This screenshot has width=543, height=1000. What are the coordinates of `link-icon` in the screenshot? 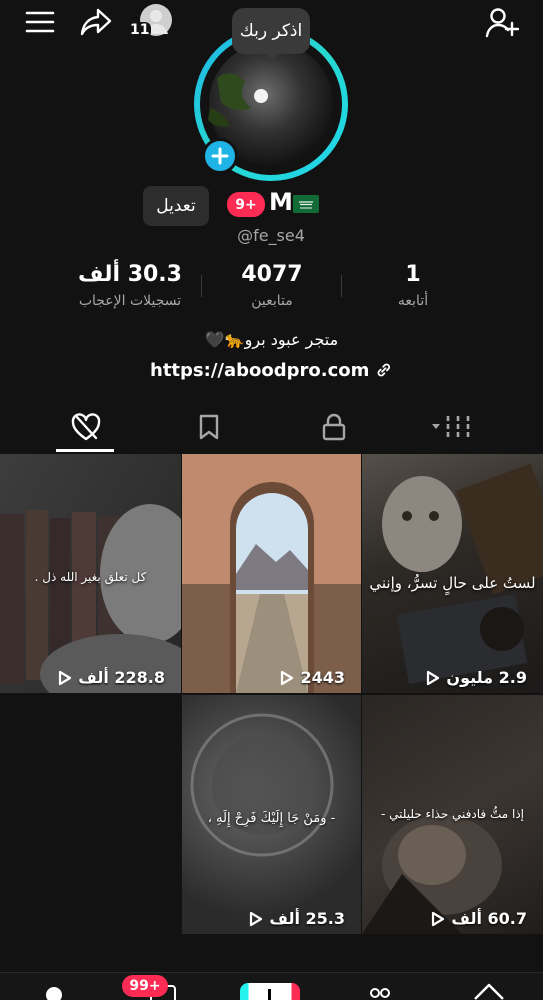 It's located at (384, 370).